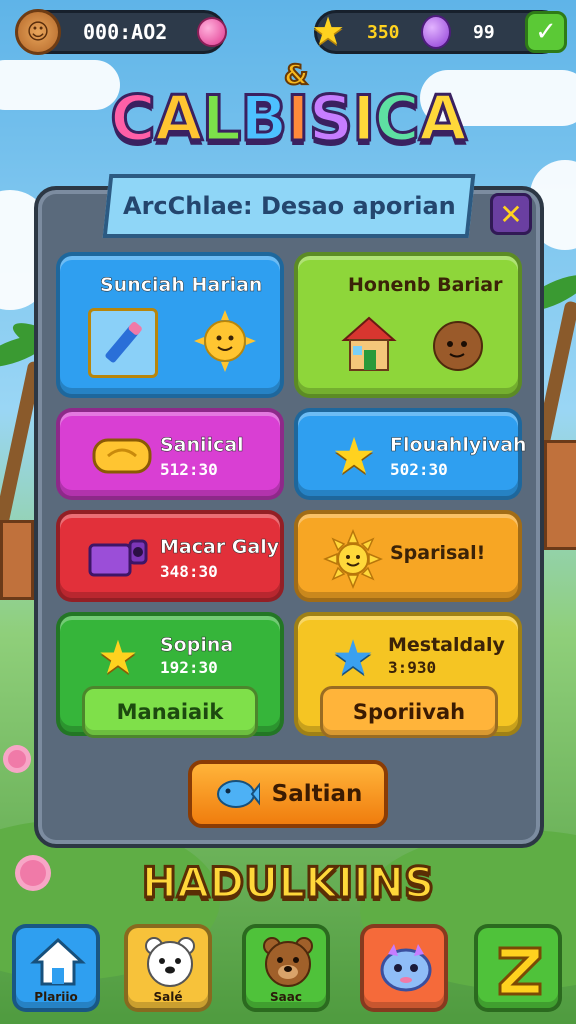  I want to click on check-icon: ✓, so click(546, 32).